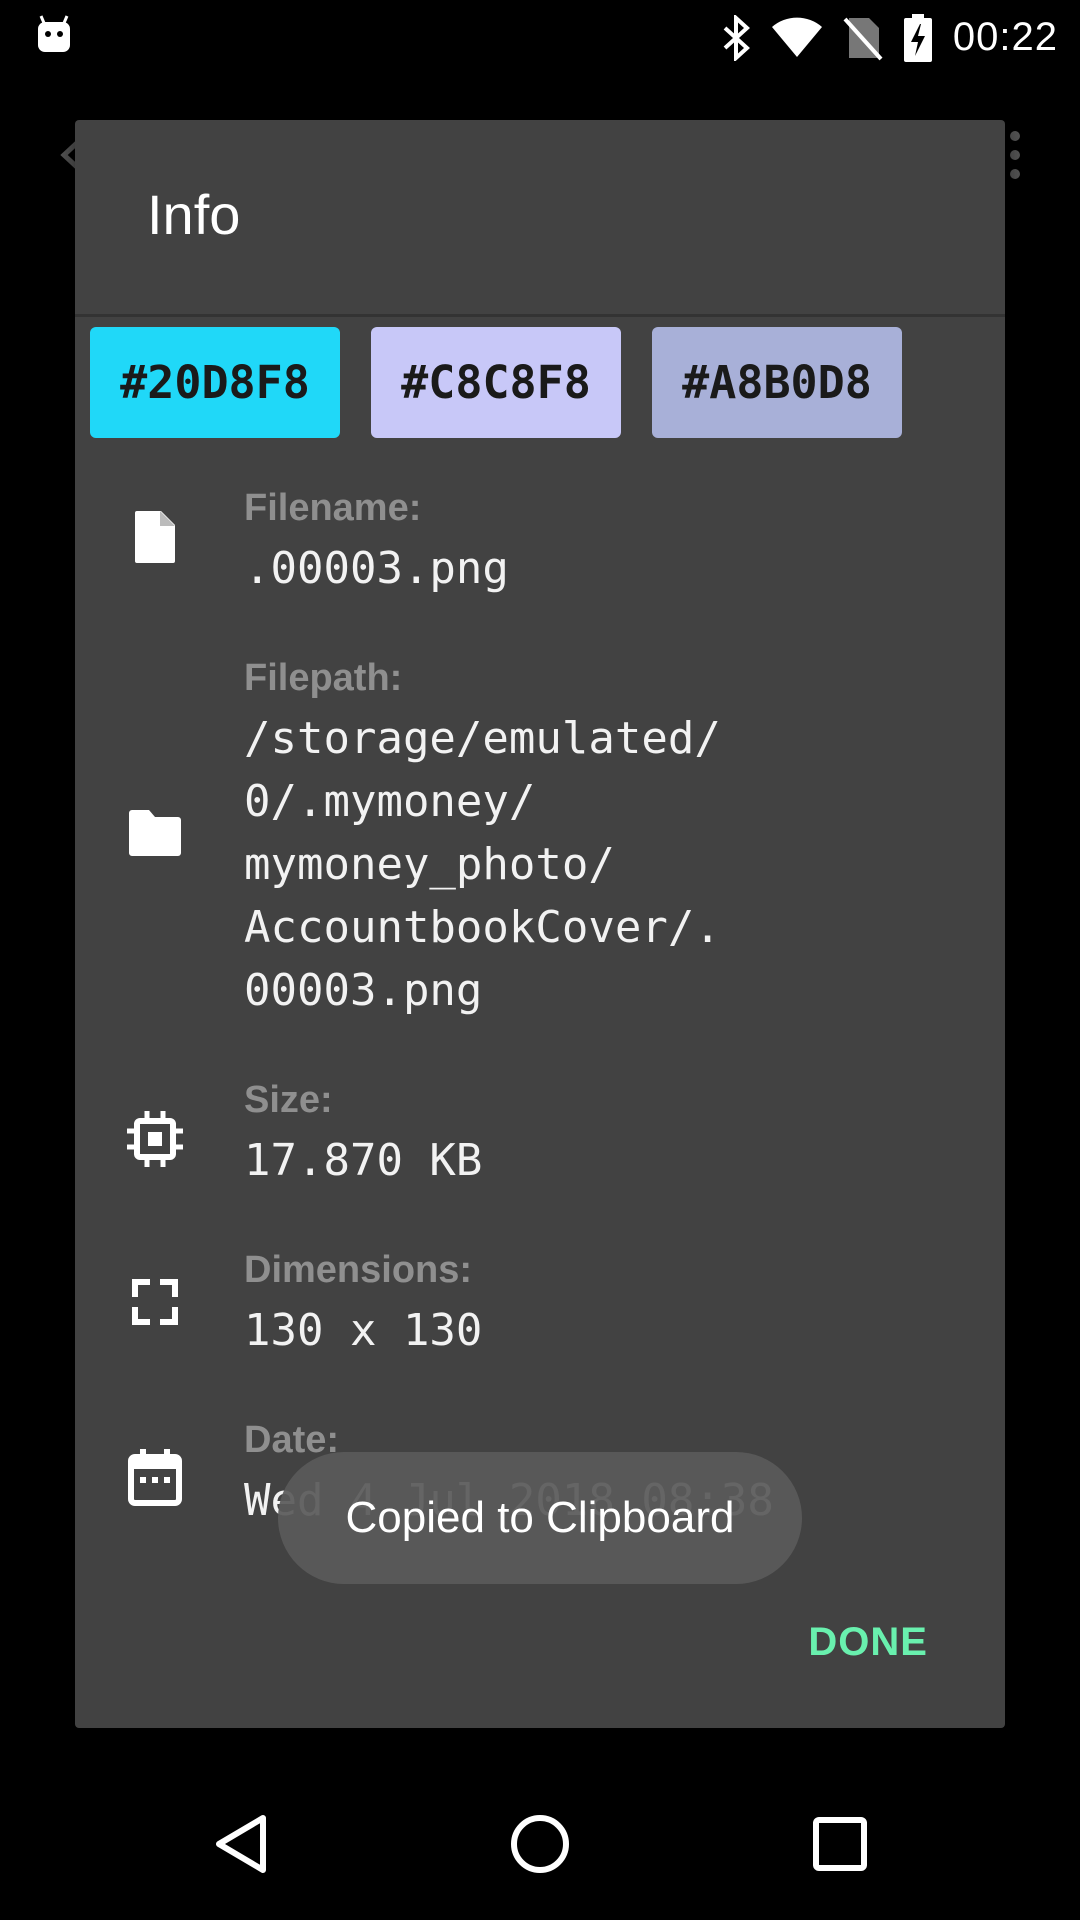 Image resolution: width=1080 pixels, height=1920 pixels. Describe the element at coordinates (540, 315) in the screenshot. I see `dialog-divider` at that location.